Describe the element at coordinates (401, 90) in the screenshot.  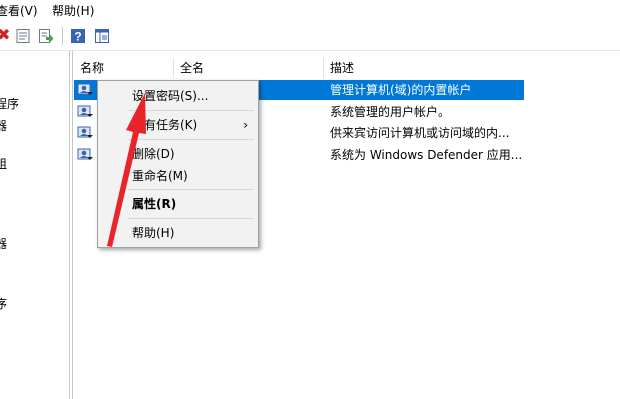
I see `user-description: 管理计算机(域)的内置帐户` at that location.